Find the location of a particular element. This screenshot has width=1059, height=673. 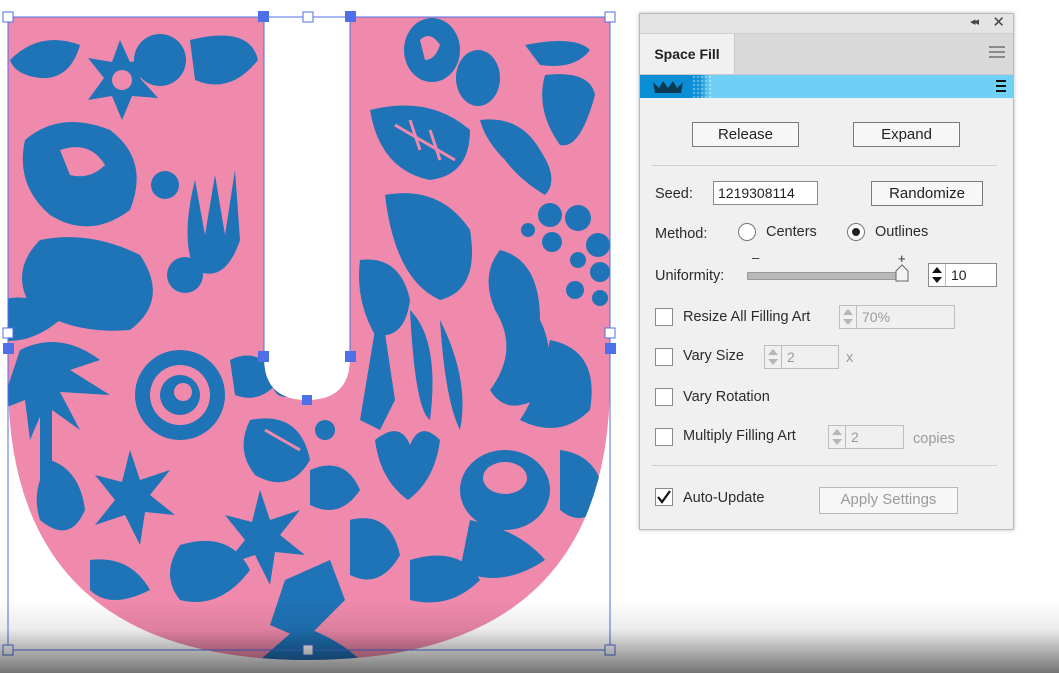

multiply-stepper is located at coordinates (837, 437).